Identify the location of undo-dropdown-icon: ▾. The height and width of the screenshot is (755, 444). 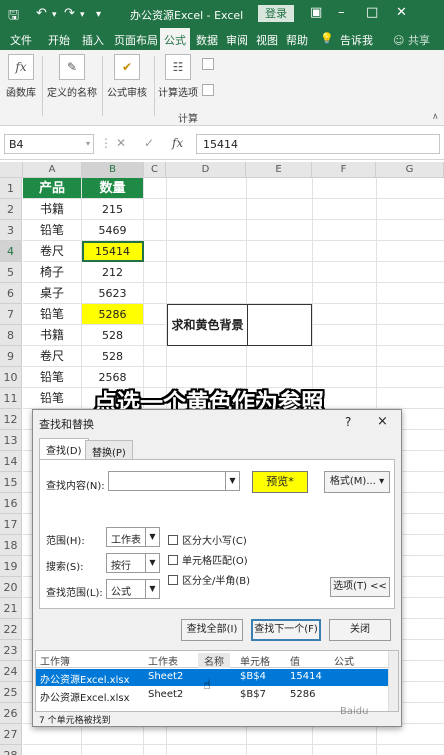
(54, 15).